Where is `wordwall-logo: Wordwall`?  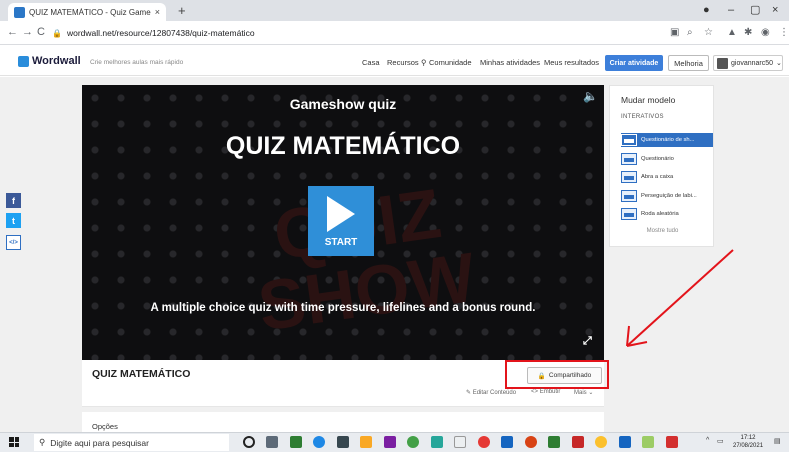 wordwall-logo: Wordwall is located at coordinates (49, 61).